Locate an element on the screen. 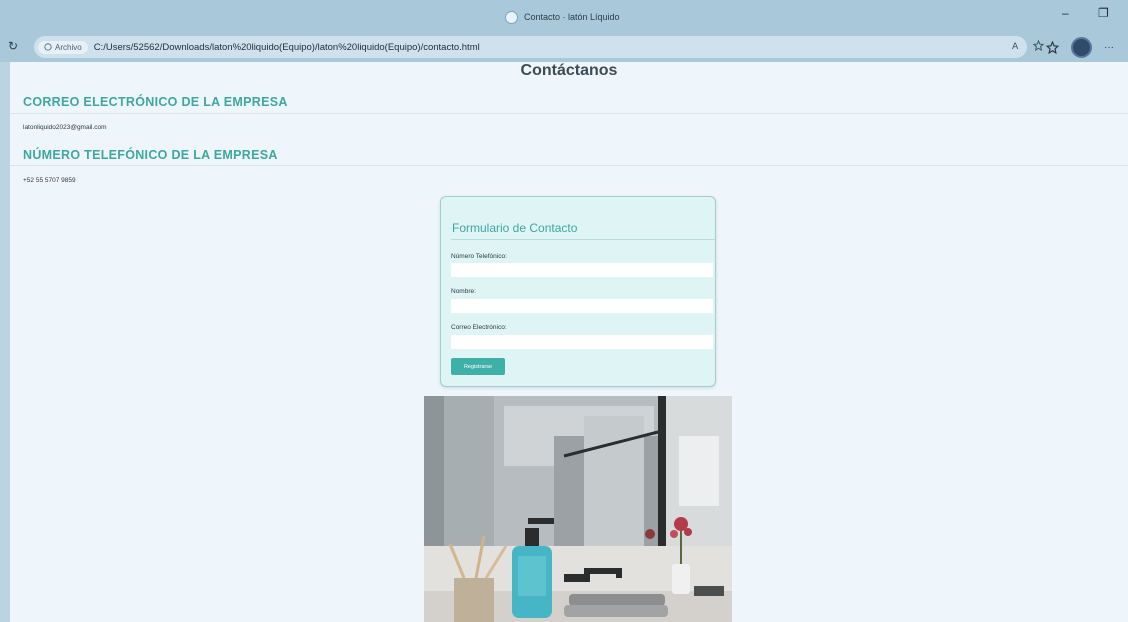  minimize-button: – is located at coordinates (1065, 13).